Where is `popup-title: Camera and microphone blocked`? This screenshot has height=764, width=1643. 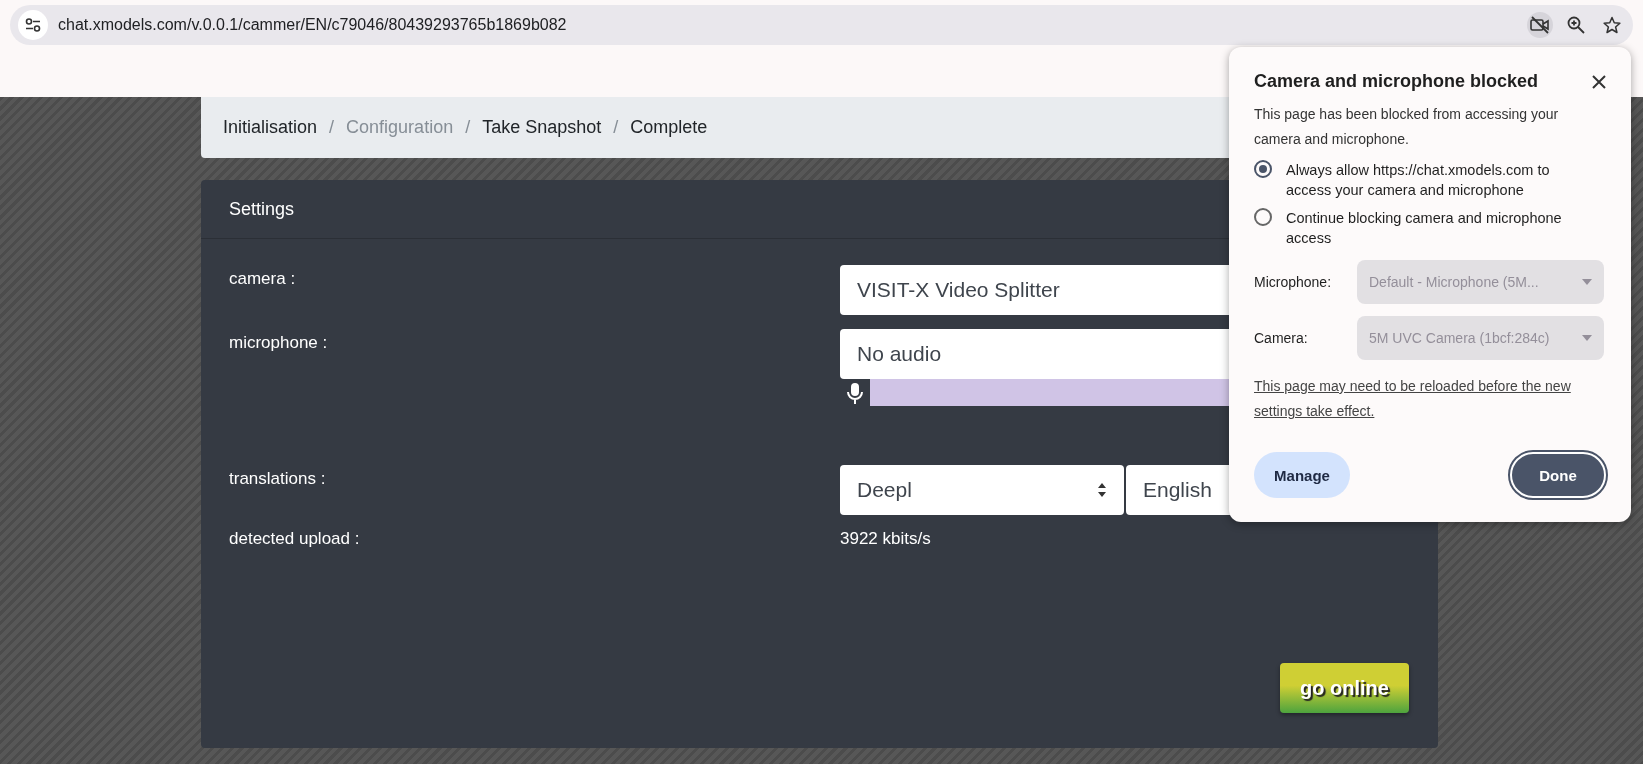
popup-title: Camera and microphone blocked is located at coordinates (1396, 81).